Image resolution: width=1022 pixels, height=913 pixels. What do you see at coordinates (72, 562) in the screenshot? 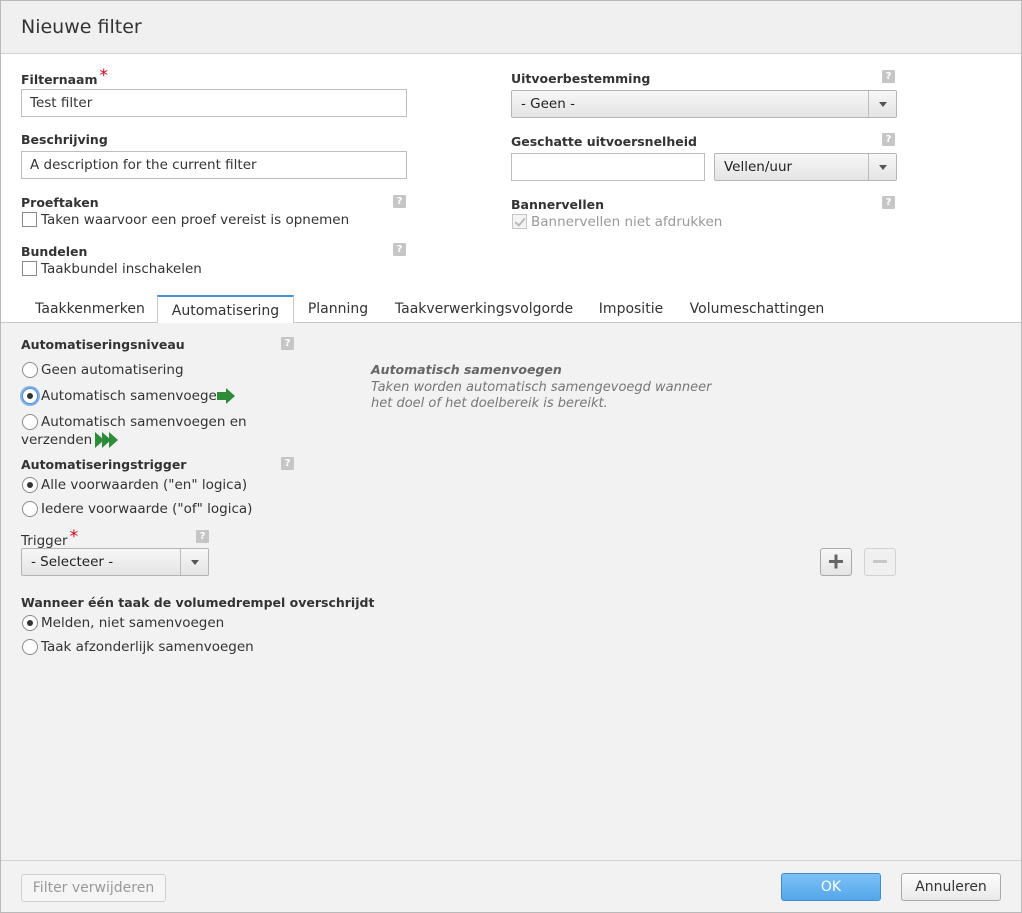
I see `trigger-value: - Selecteer -` at bounding box center [72, 562].